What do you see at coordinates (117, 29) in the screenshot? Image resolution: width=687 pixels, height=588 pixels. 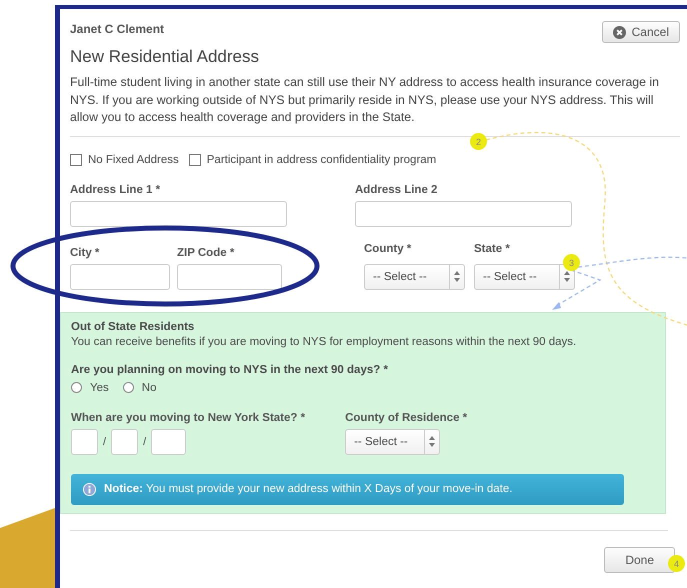 I see `user-name: Janet C Clement` at bounding box center [117, 29].